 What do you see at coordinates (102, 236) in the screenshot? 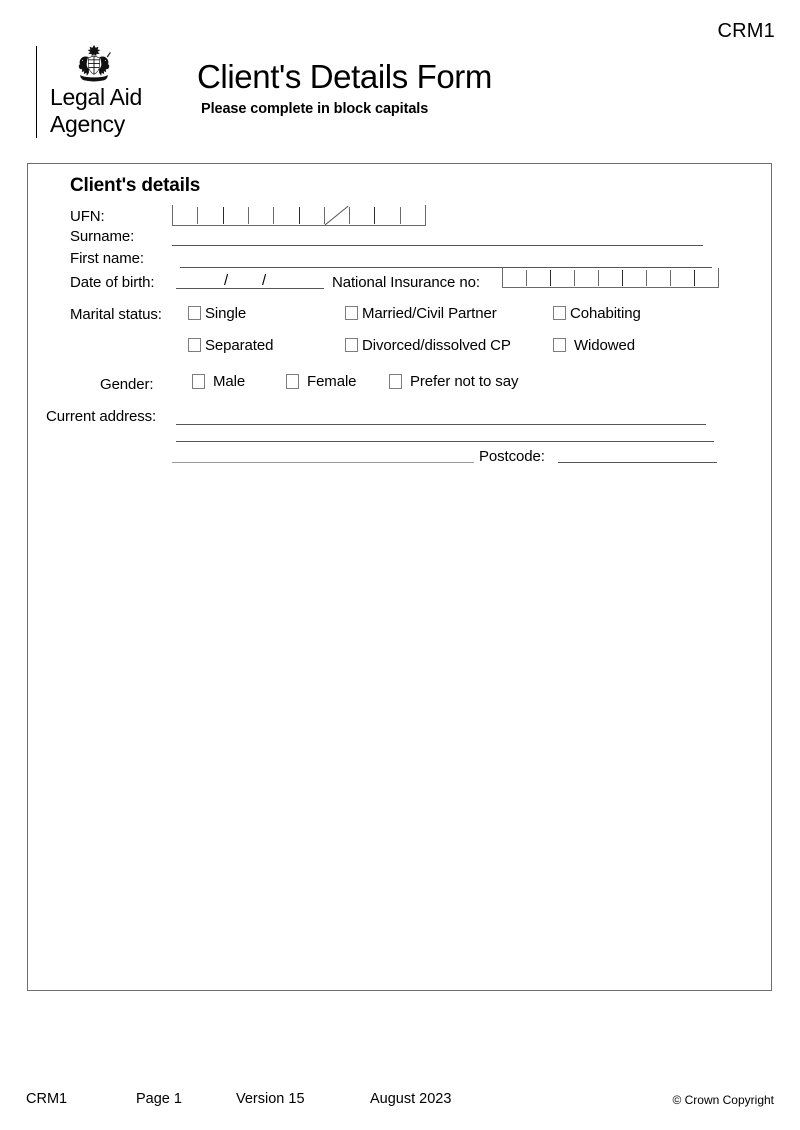
I see `surname-label: Surname:` at bounding box center [102, 236].